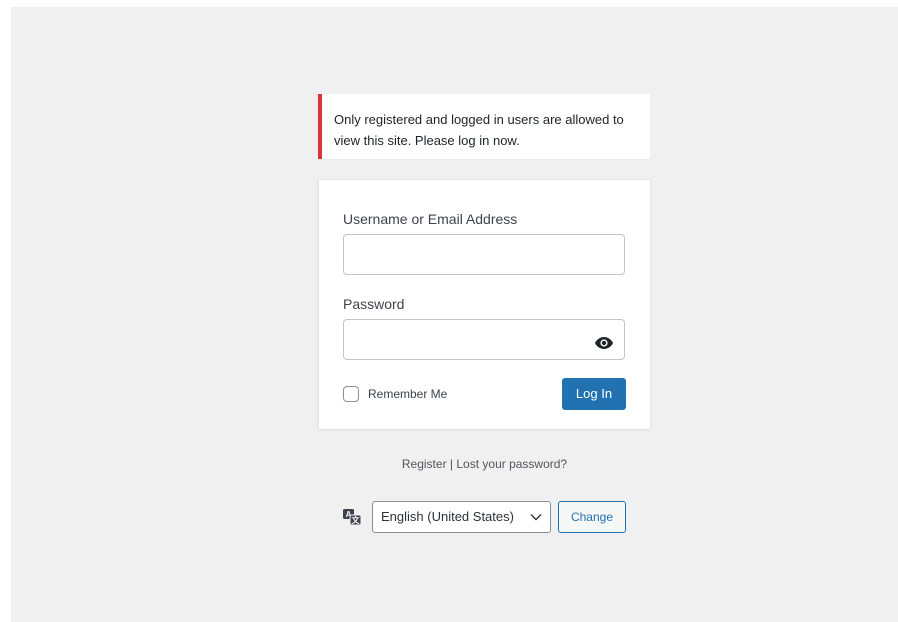 This screenshot has height=622, width=898. Describe the element at coordinates (536, 517) in the screenshot. I see `chevron-down-icon` at that location.